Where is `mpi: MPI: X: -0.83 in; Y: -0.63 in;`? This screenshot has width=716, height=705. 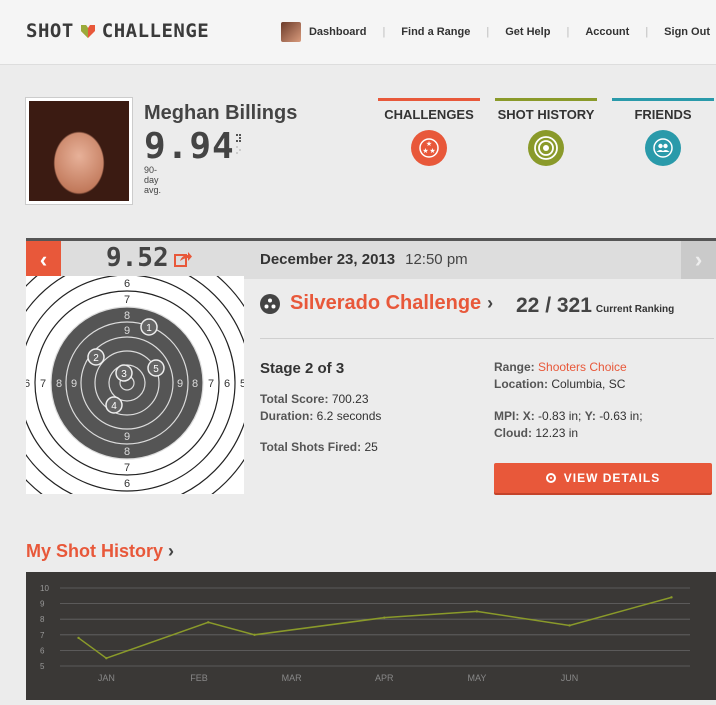 mpi: MPI: X: -0.83 in; Y: -0.63 in; is located at coordinates (568, 416).